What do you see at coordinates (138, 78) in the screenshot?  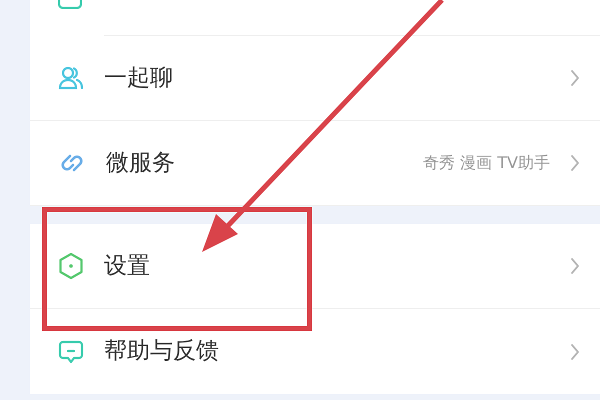 I see `menu-label: 一起聊` at bounding box center [138, 78].